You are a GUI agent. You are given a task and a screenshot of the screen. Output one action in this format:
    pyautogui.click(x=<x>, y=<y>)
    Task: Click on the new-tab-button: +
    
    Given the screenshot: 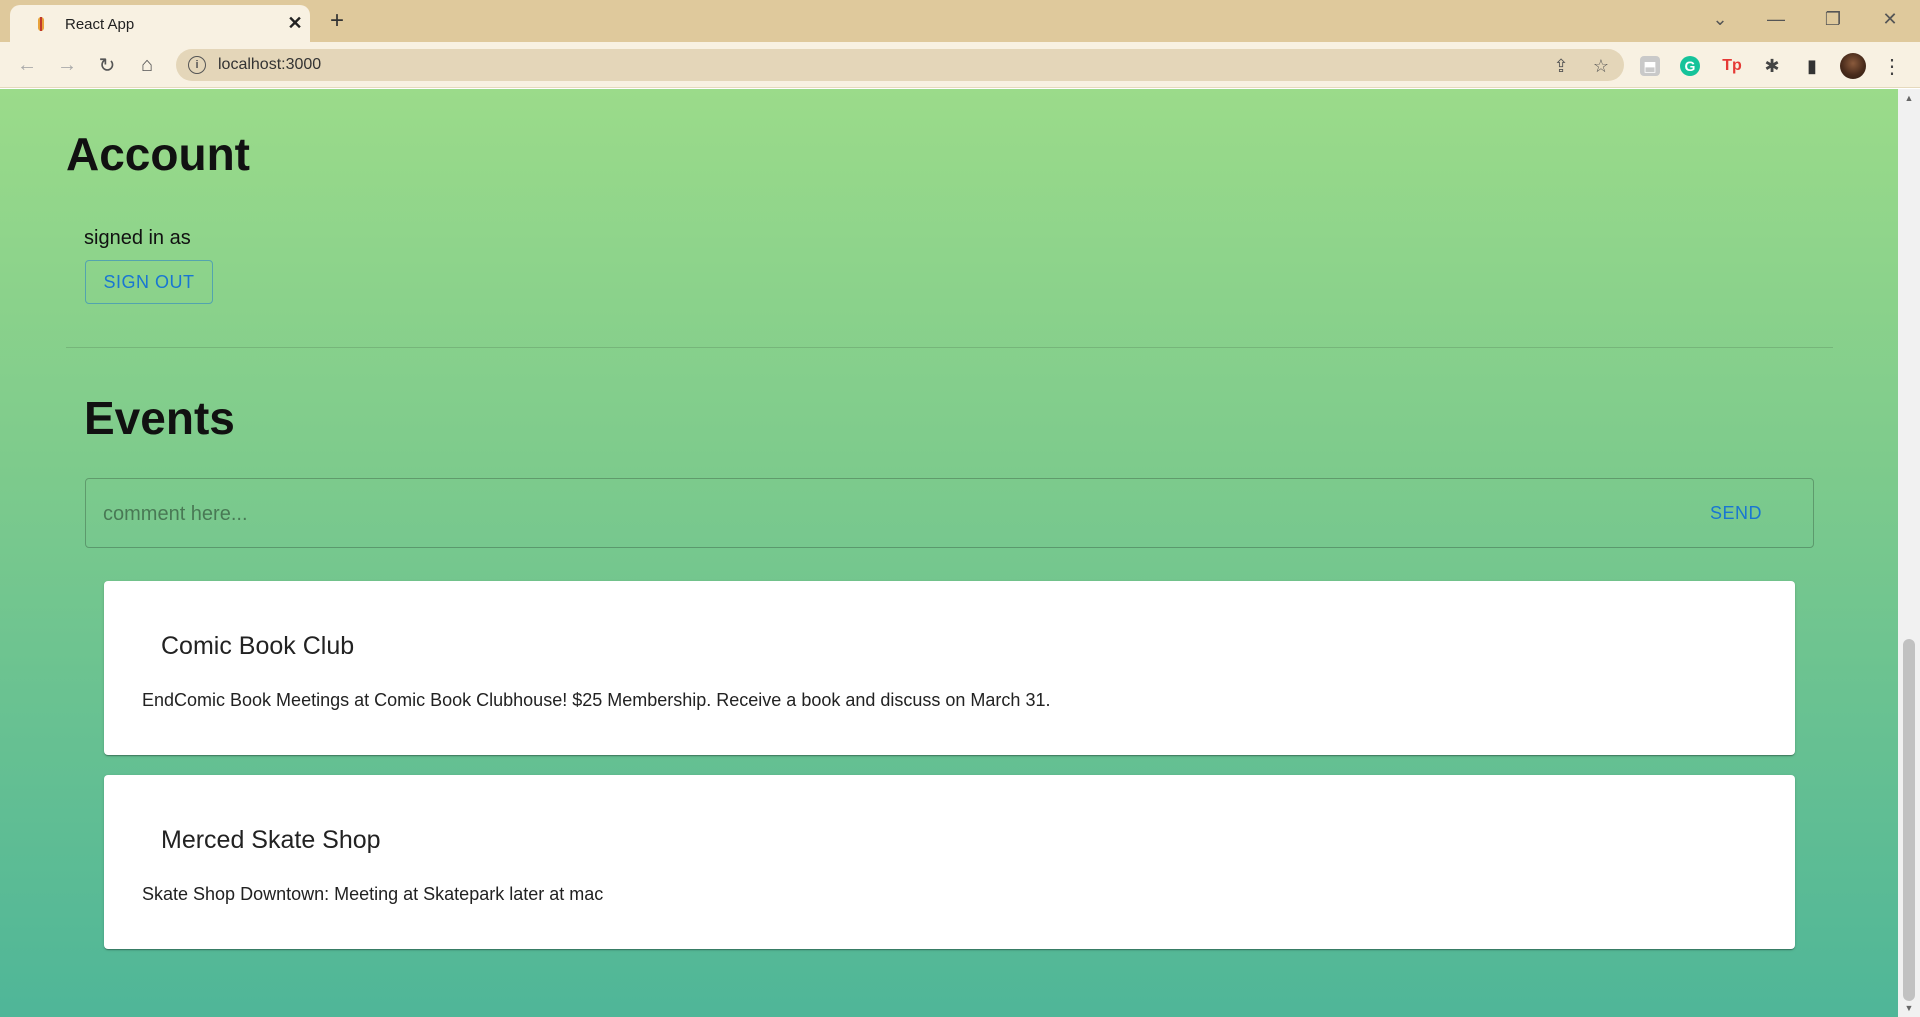 What is the action you would take?
    pyautogui.click(x=337, y=20)
    